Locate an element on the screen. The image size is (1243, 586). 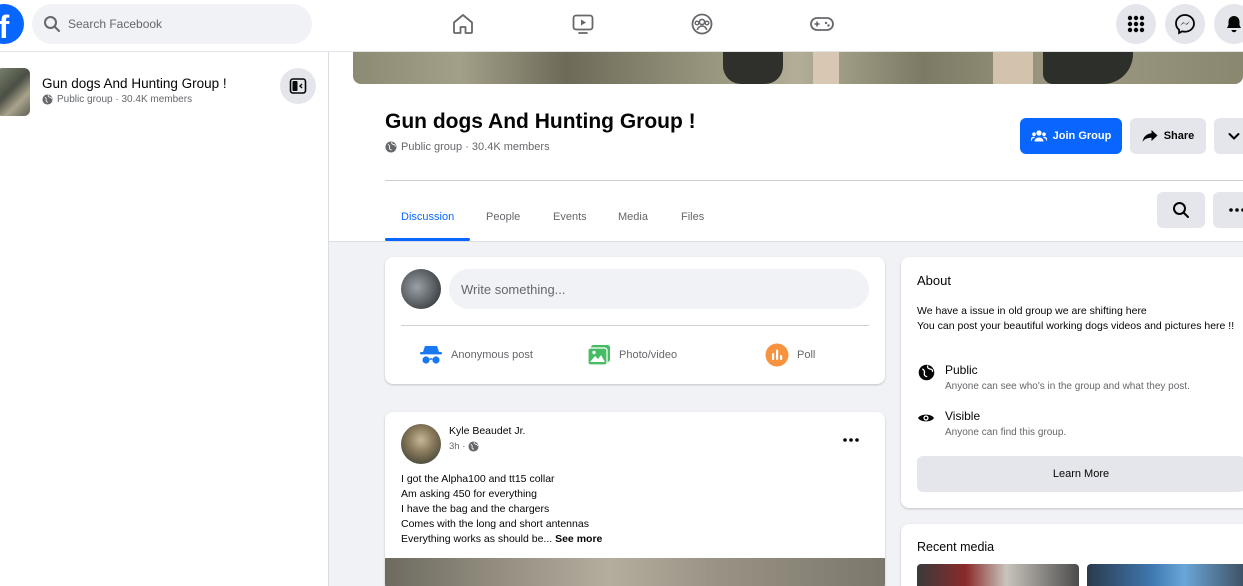
sidebar-toggle-icon is located at coordinates (298, 86).